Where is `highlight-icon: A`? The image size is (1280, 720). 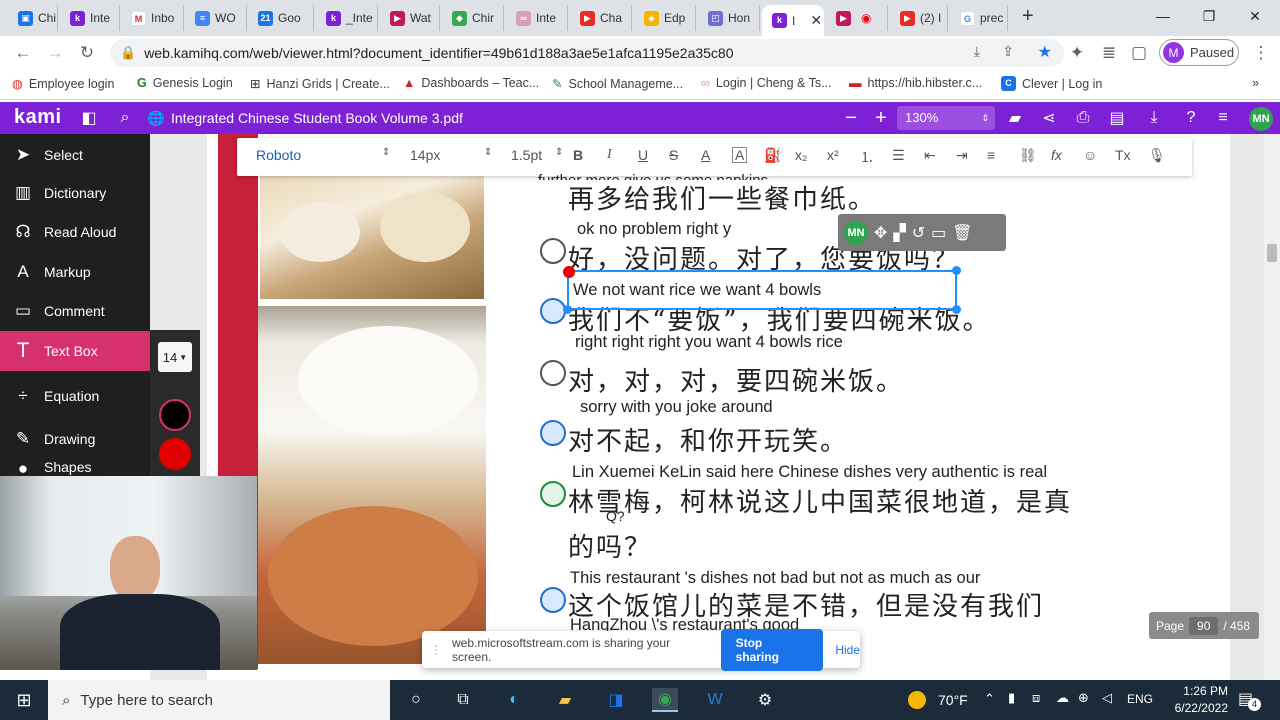
highlight-icon: A is located at coordinates (740, 155).